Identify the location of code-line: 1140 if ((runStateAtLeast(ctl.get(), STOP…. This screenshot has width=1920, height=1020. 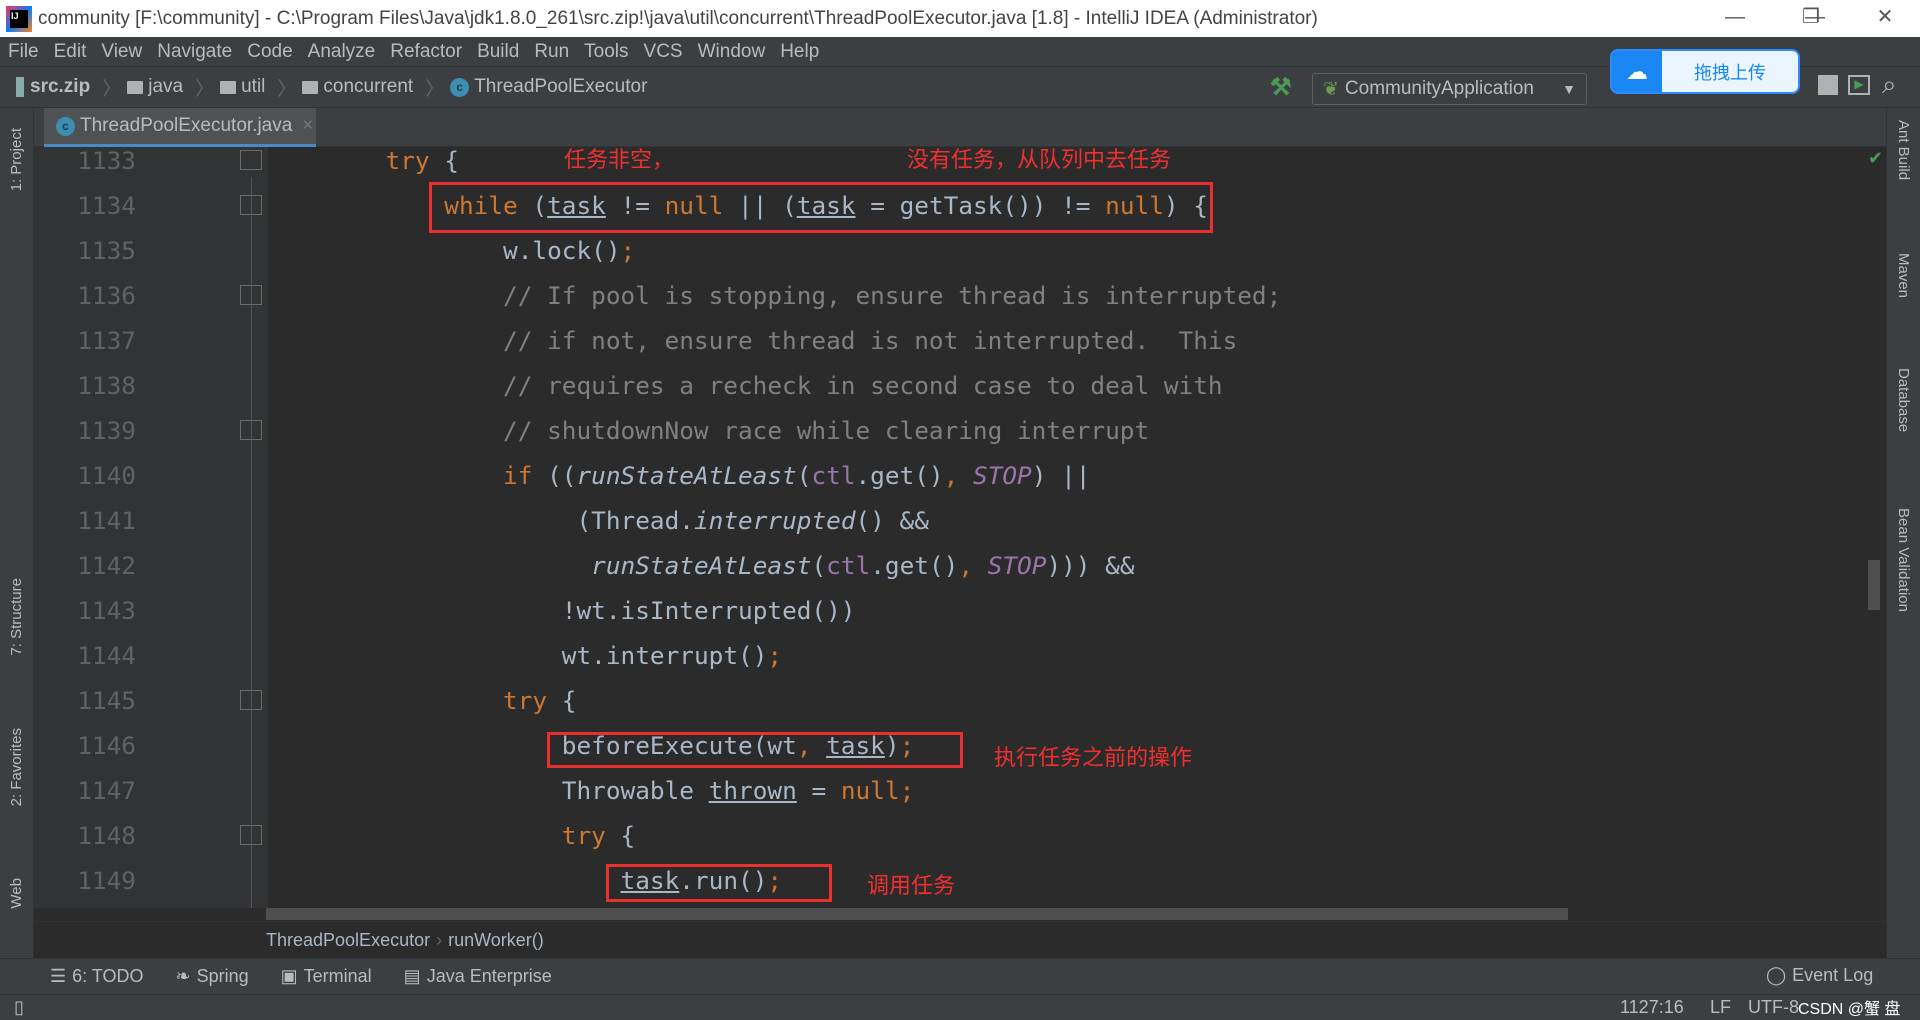
(959, 475).